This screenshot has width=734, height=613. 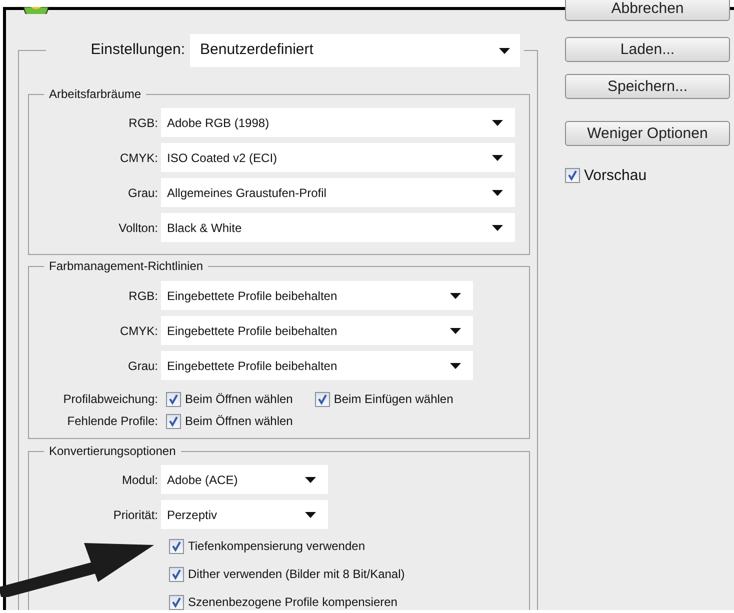 What do you see at coordinates (647, 10) in the screenshot?
I see `button: Abbrechen` at bounding box center [647, 10].